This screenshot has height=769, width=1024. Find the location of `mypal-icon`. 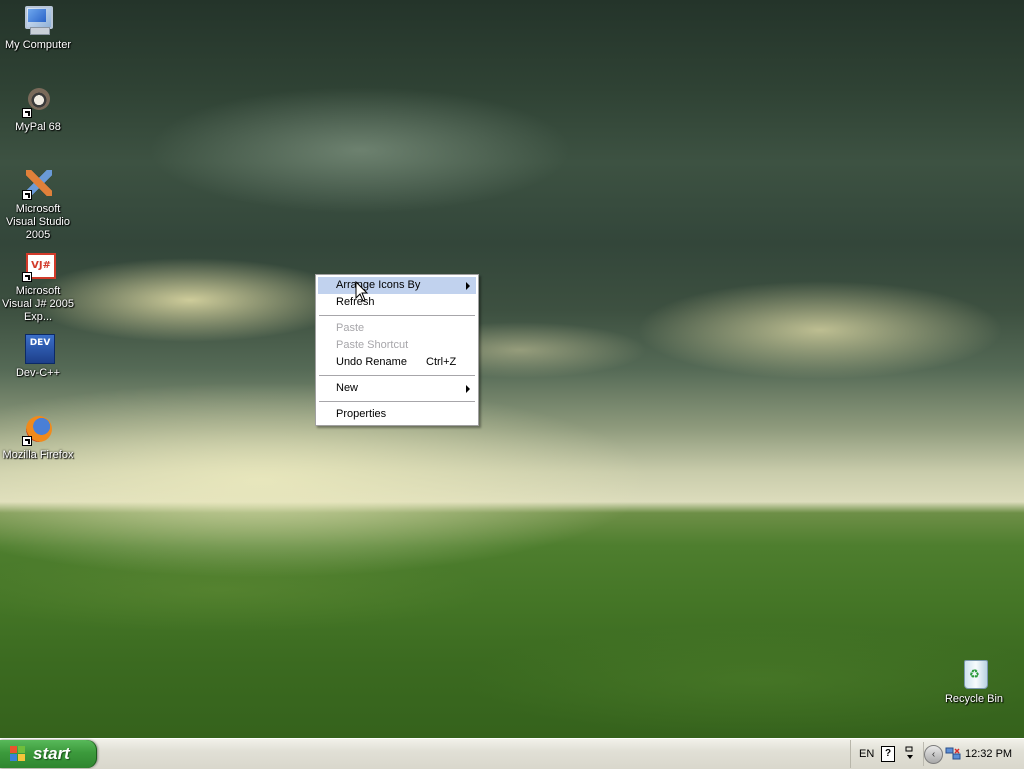

mypal-icon is located at coordinates (38, 102).